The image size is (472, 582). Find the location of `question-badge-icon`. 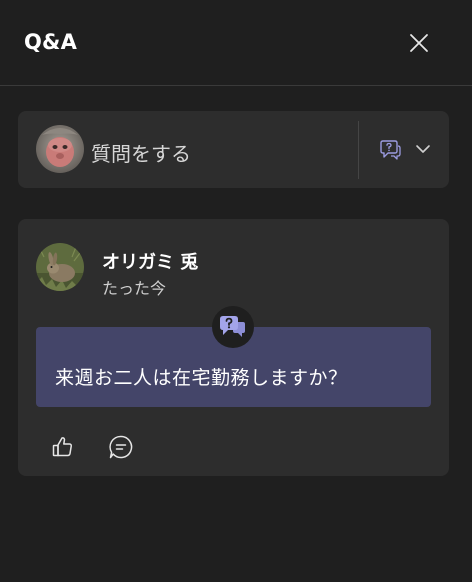

question-badge-icon is located at coordinates (232, 326).